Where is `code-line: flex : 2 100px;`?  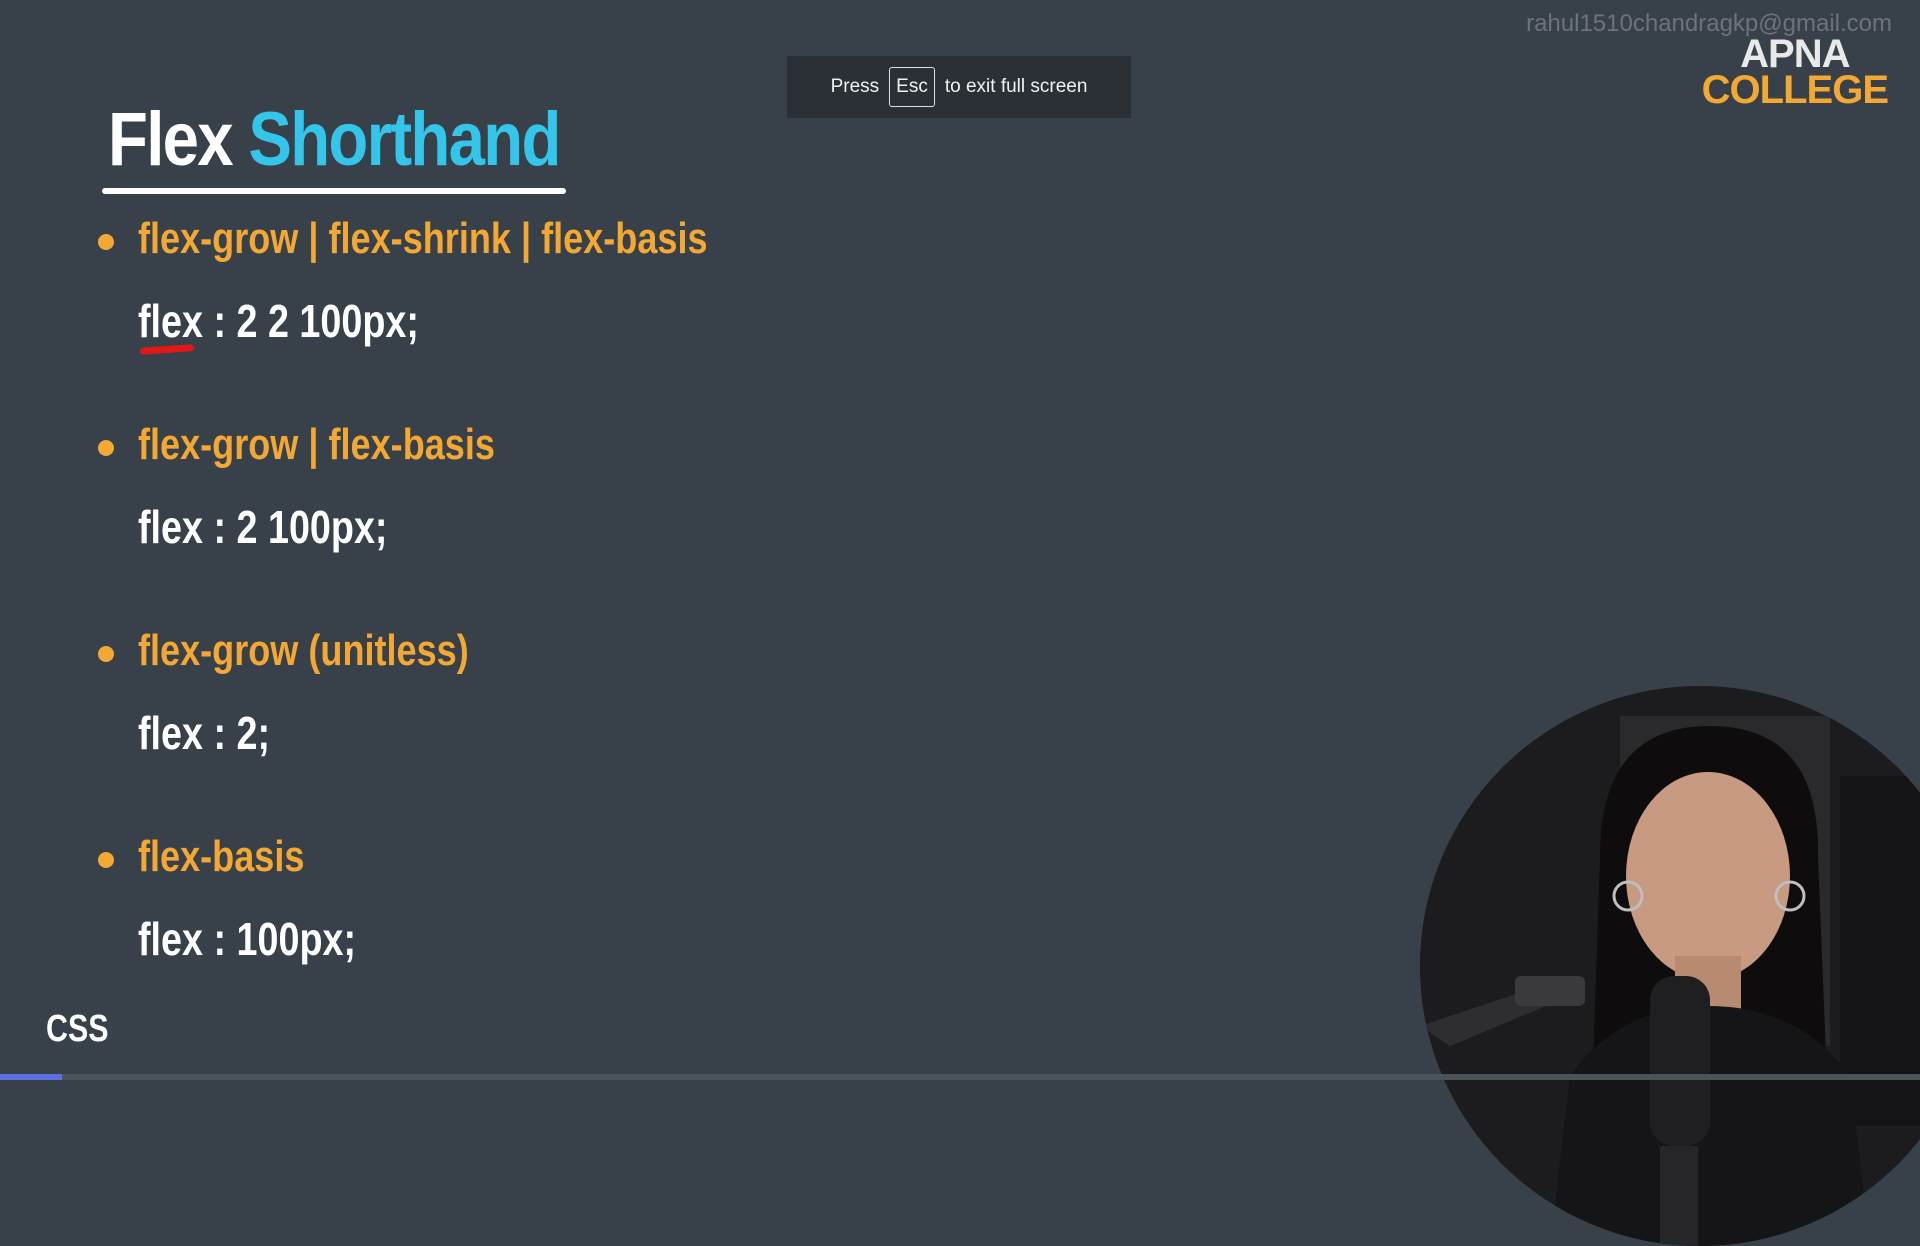 code-line: flex : 2 100px; is located at coordinates (263, 527).